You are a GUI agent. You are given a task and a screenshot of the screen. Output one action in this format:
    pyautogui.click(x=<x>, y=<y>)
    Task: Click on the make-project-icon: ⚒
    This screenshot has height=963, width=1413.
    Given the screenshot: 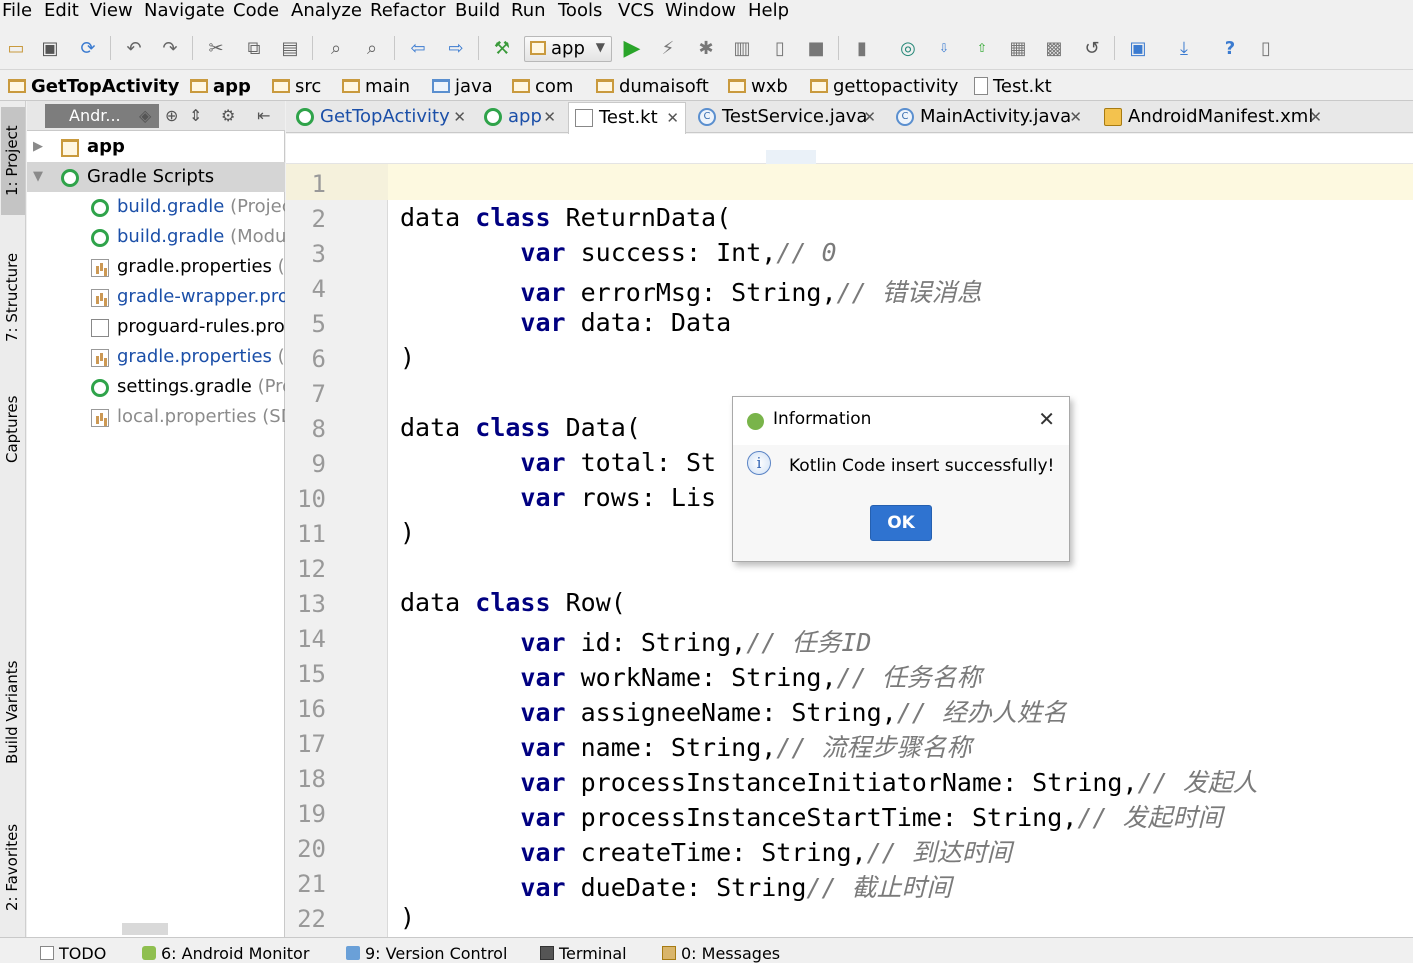 What is the action you would take?
    pyautogui.click(x=502, y=48)
    